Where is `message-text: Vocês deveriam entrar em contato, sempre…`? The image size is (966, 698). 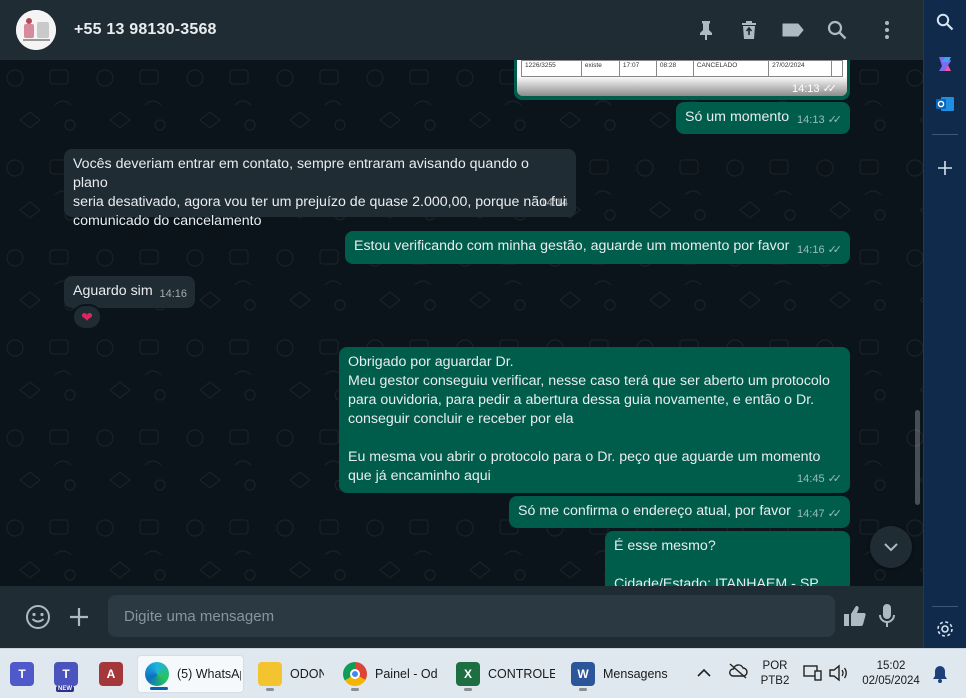
message-text: Vocês deveriam entrar em contato, sempre… is located at coordinates (319, 192).